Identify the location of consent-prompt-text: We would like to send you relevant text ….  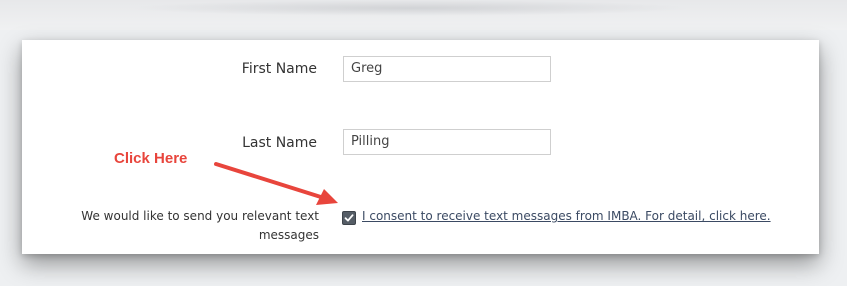
(200, 225).